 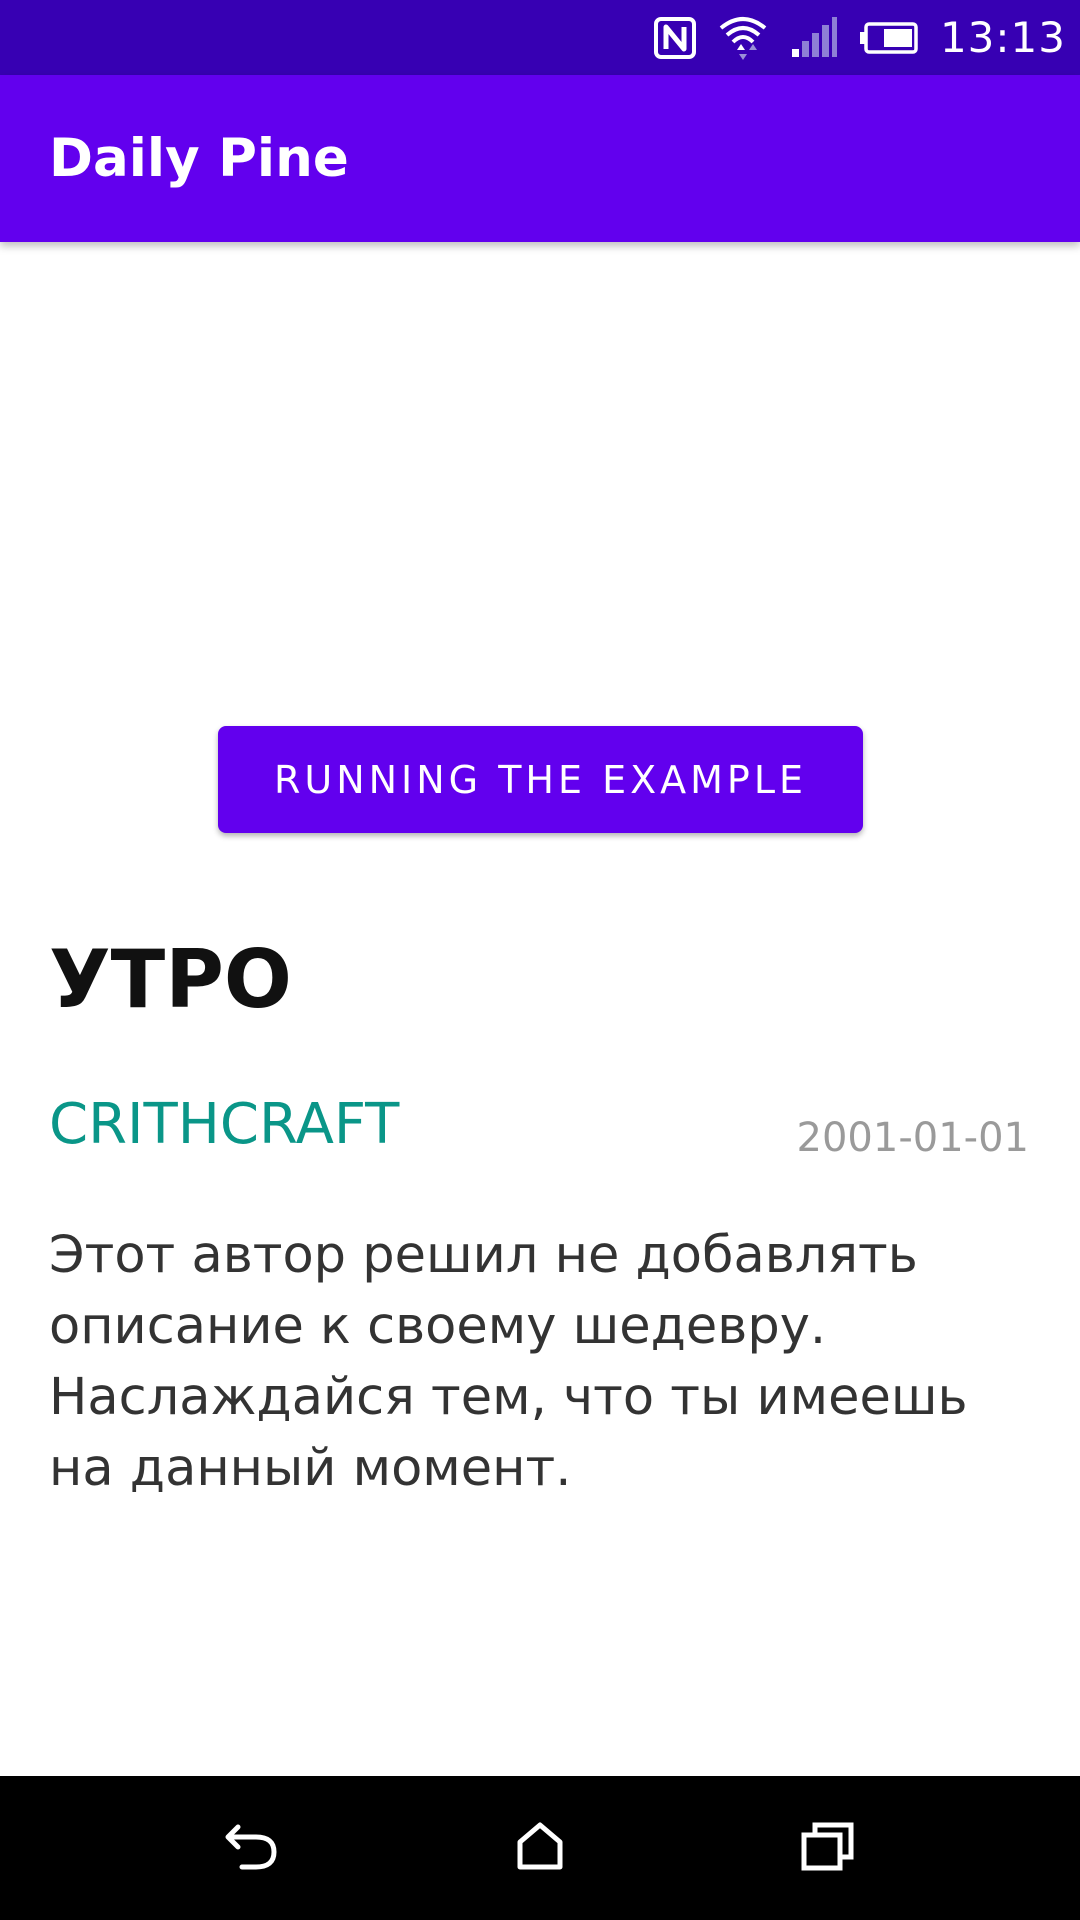 I want to click on app-bar: Daily Pine, so click(x=540, y=158).